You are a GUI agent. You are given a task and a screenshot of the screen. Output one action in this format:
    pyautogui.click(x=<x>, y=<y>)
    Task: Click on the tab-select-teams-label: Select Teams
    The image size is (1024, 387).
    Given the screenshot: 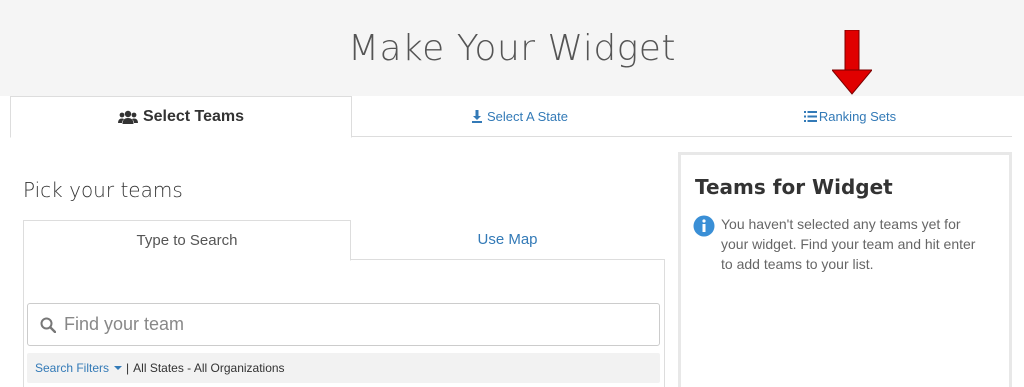 What is the action you would take?
    pyautogui.click(x=193, y=116)
    